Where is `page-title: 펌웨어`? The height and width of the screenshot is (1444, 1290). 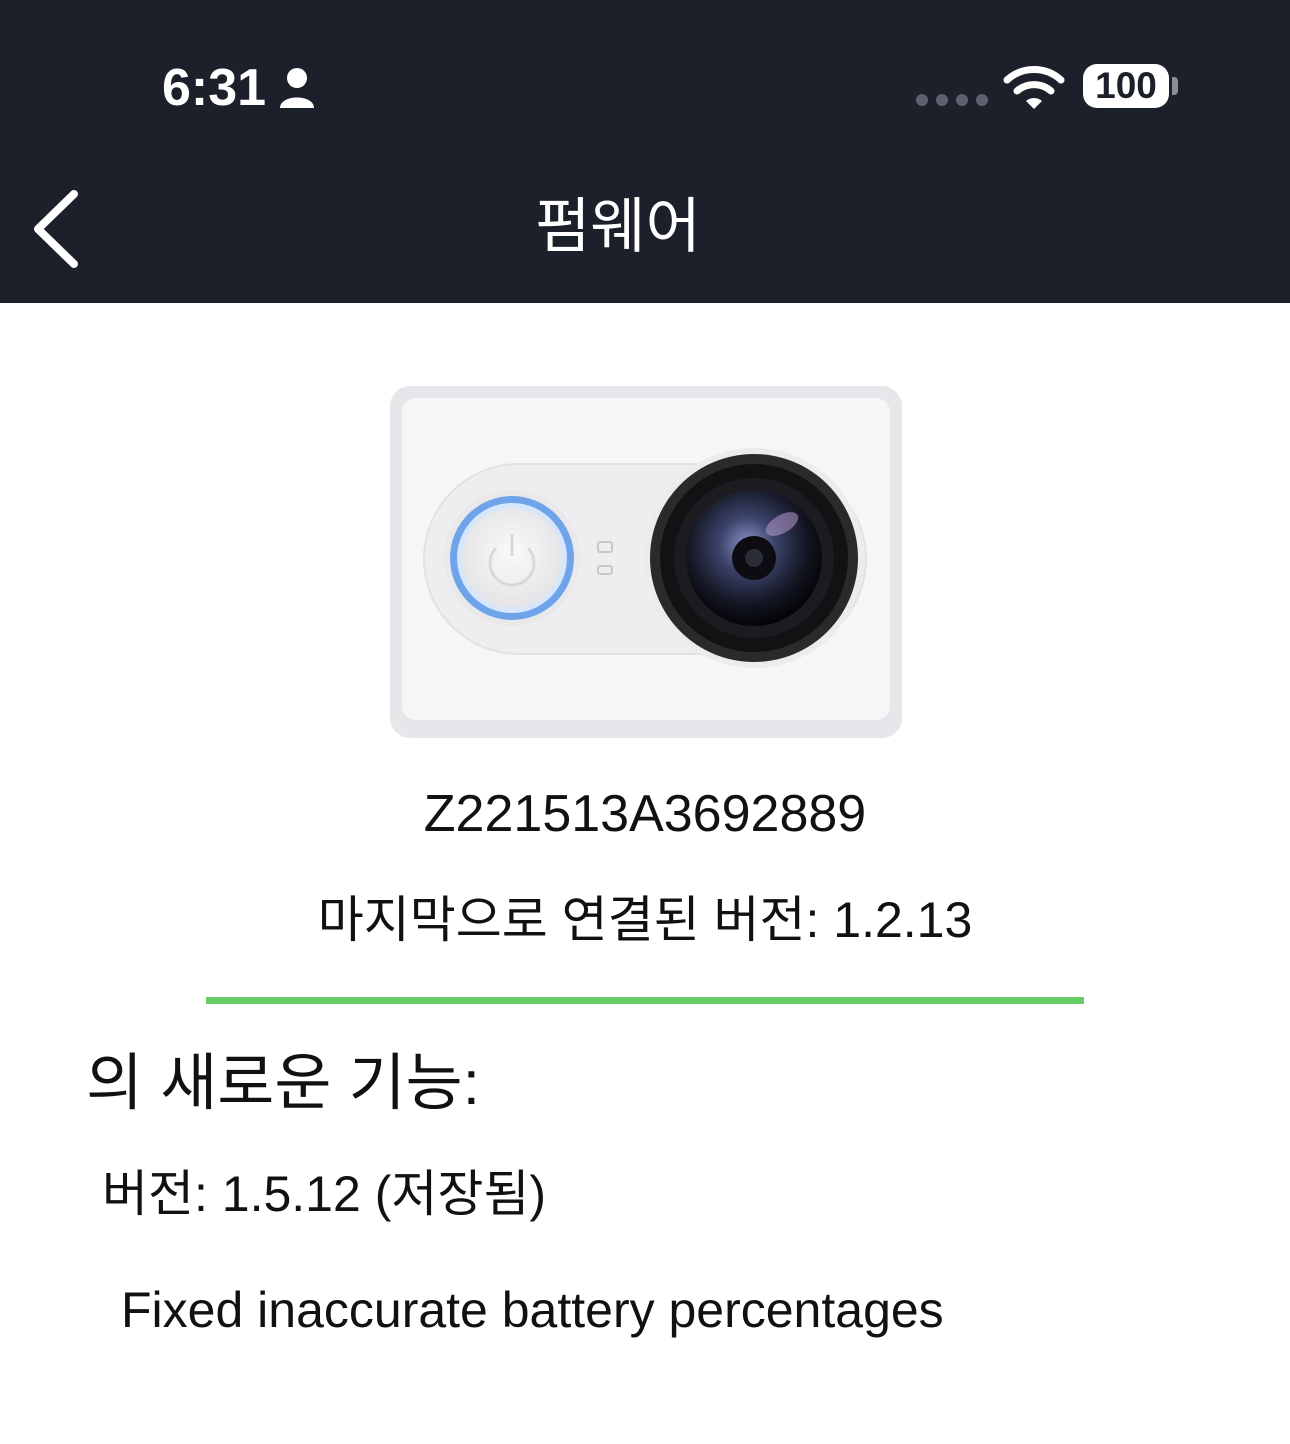 page-title: 펌웨어 is located at coordinates (618, 227).